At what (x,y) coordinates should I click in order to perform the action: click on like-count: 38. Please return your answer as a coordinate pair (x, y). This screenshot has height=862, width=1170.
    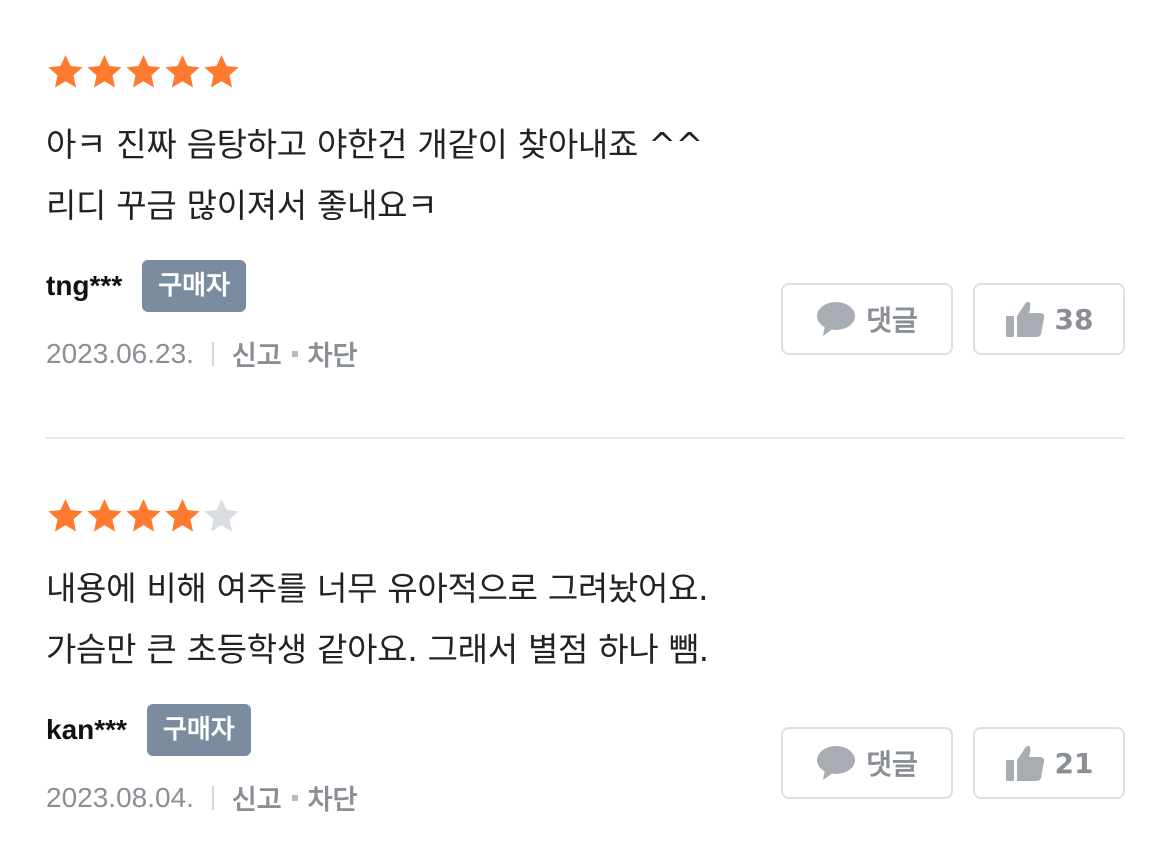
    Looking at the image, I should click on (1074, 319).